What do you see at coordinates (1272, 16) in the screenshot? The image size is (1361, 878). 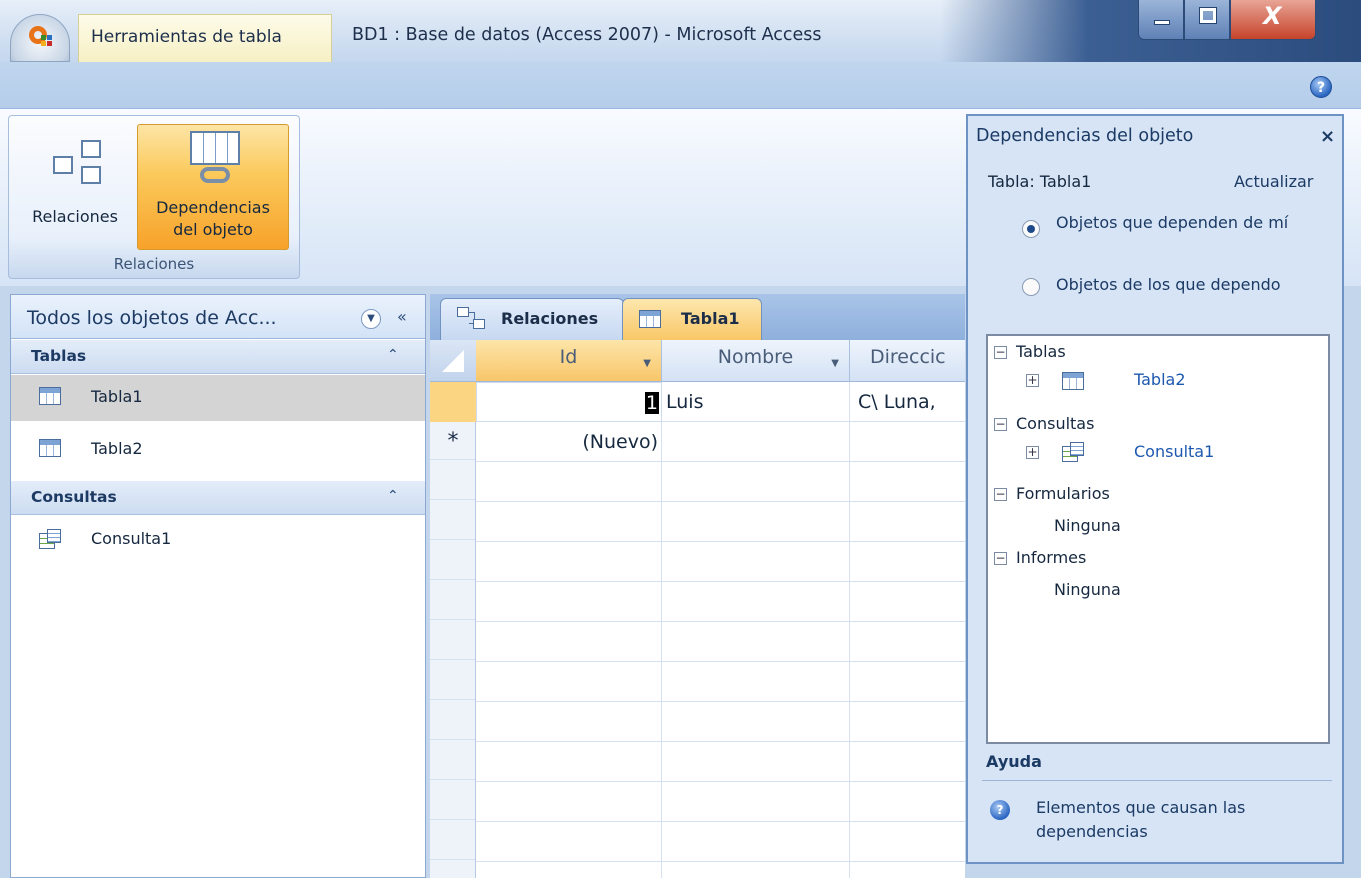 I see `close-icon: X` at bounding box center [1272, 16].